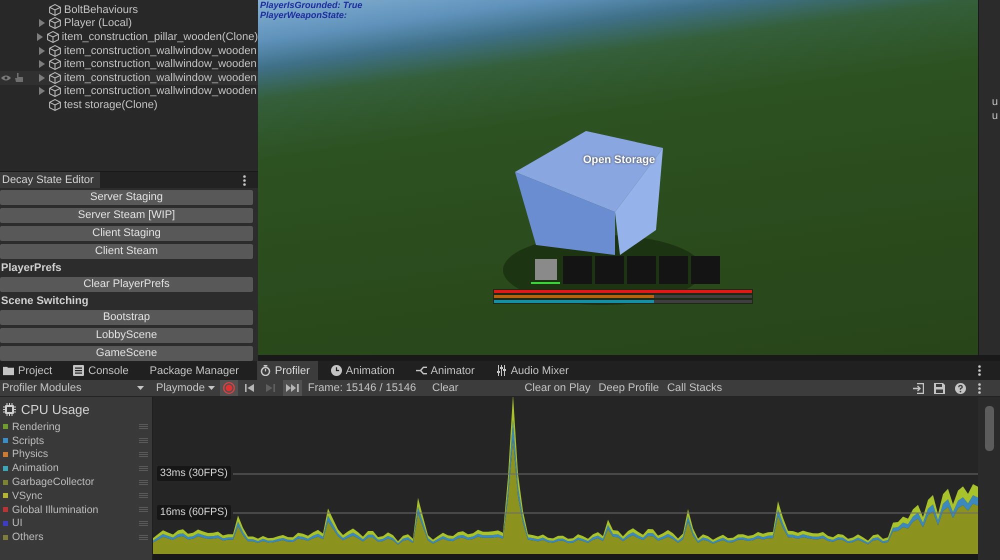  What do you see at coordinates (126, 335) in the screenshot?
I see `editor-button: LobbyScene` at bounding box center [126, 335].